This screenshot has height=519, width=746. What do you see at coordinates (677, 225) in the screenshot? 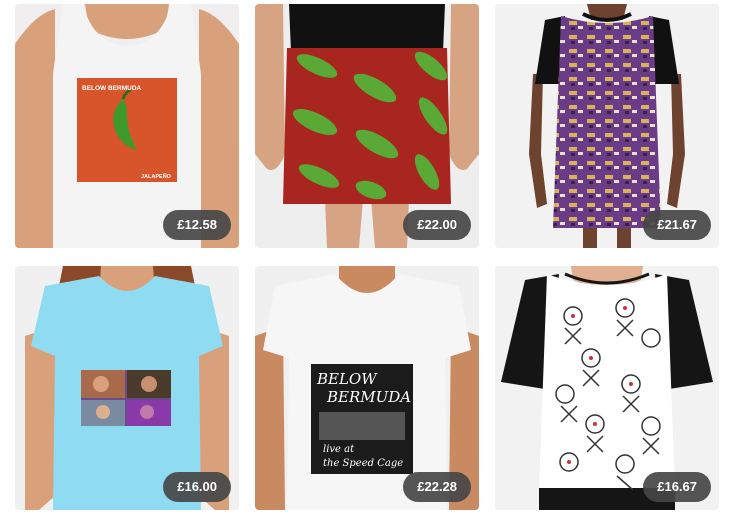
I see `price-badge: £21.67` at bounding box center [677, 225].